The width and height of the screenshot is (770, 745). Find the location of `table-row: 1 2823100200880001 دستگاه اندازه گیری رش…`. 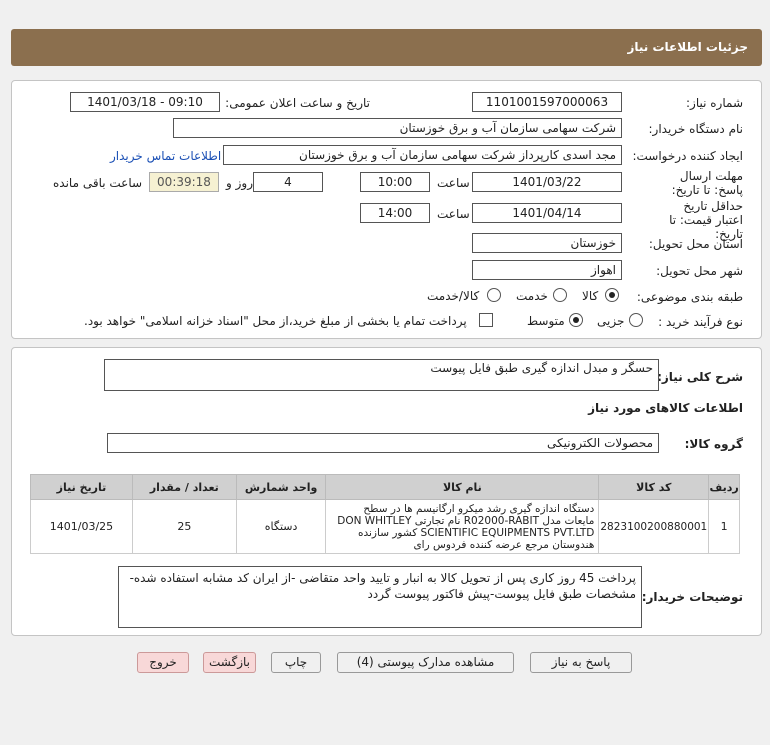

table-row: 1 2823100200880001 دستگاه اندازه گیری رش… is located at coordinates (385, 526).